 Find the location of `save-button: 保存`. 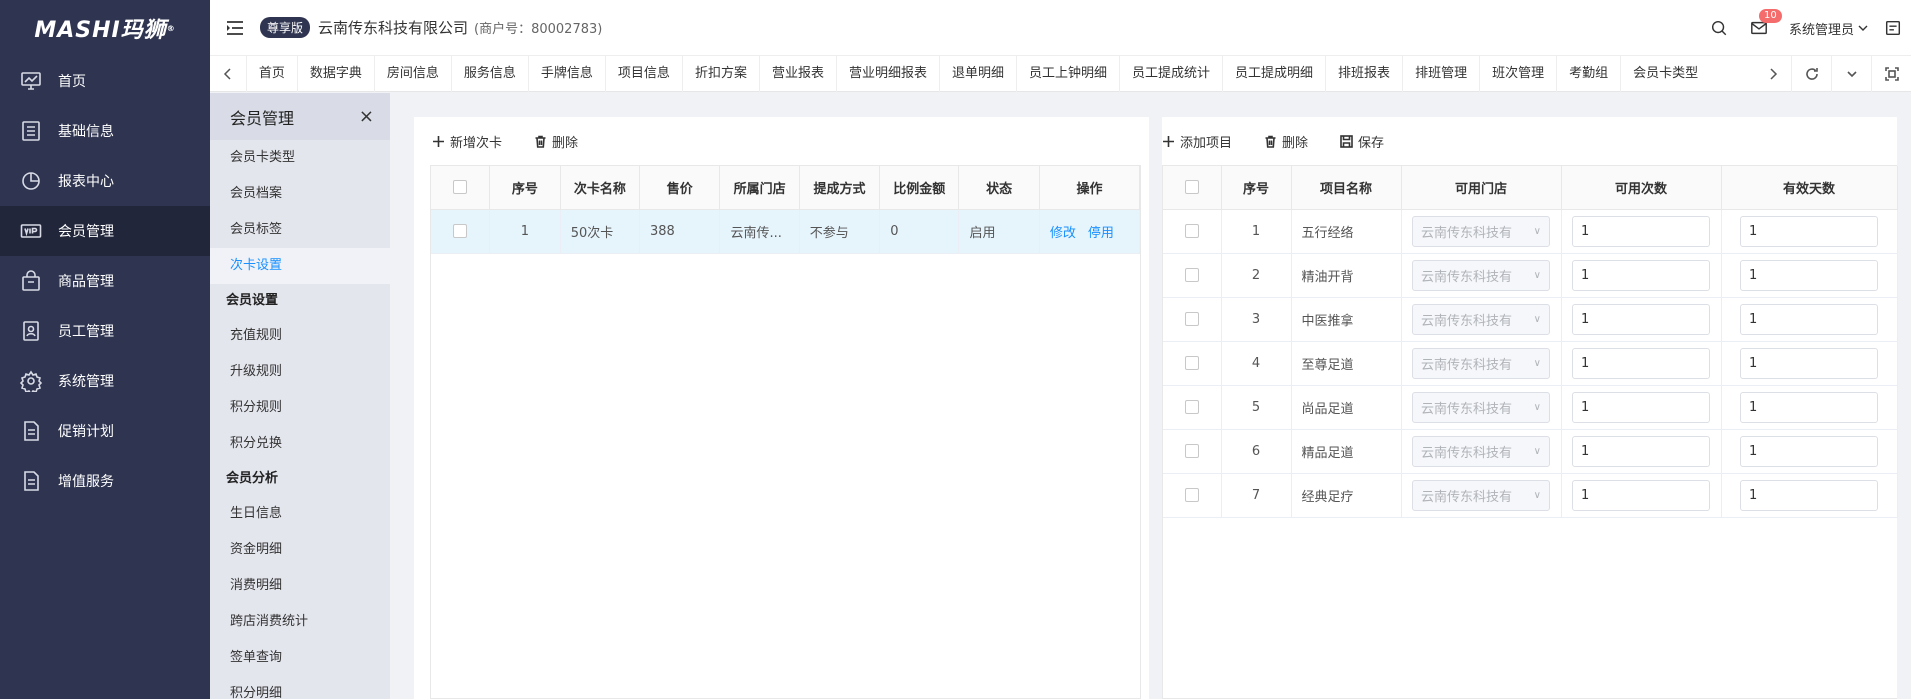

save-button: 保存 is located at coordinates (1362, 141).